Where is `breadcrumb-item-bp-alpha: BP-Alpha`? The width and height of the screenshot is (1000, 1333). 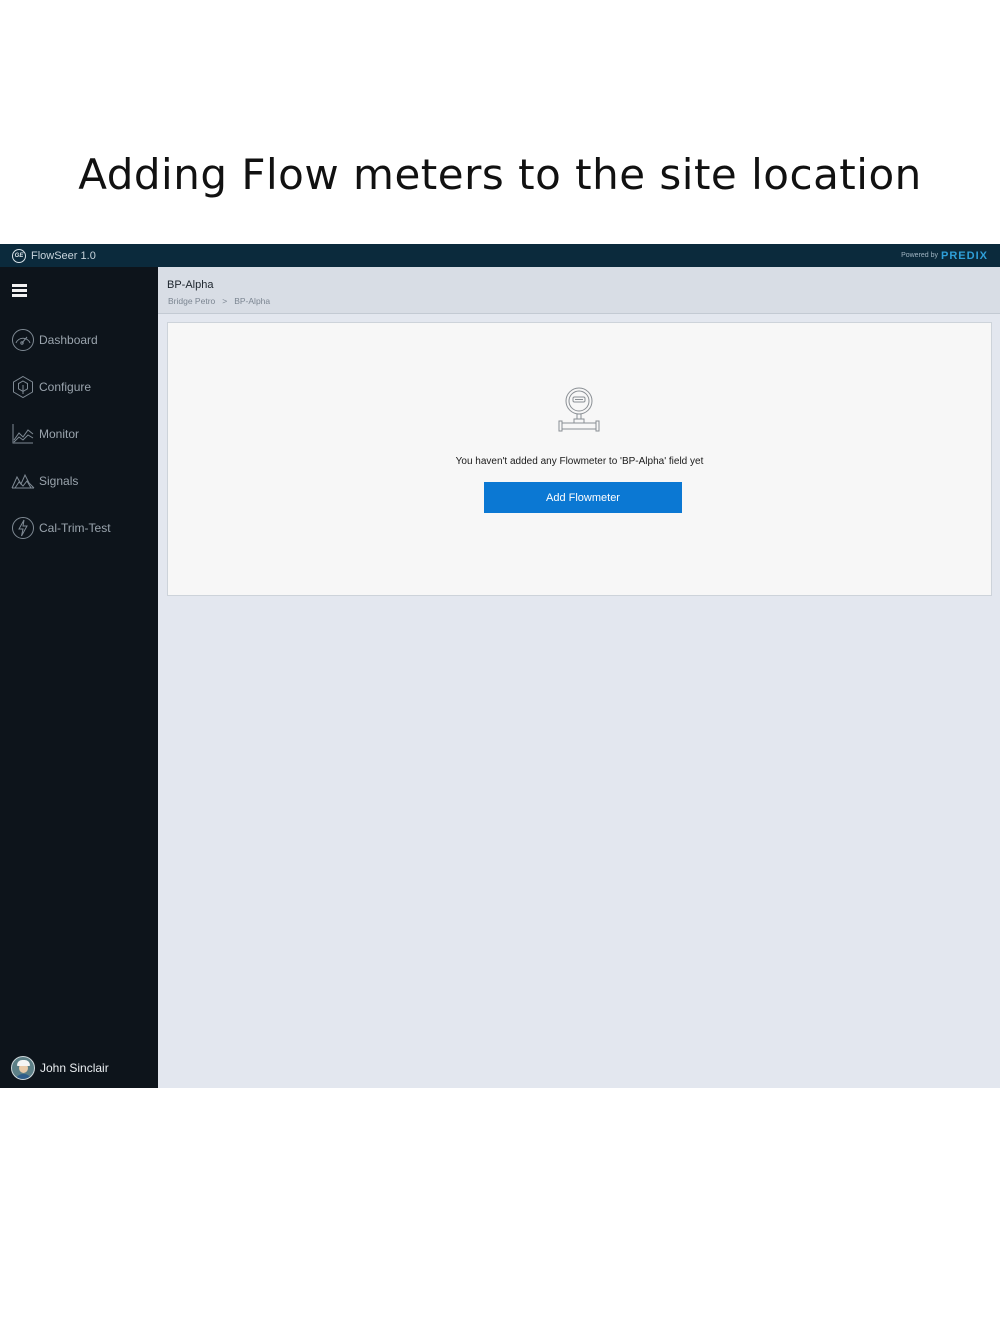
breadcrumb-item-bp-alpha: BP-Alpha is located at coordinates (252, 301).